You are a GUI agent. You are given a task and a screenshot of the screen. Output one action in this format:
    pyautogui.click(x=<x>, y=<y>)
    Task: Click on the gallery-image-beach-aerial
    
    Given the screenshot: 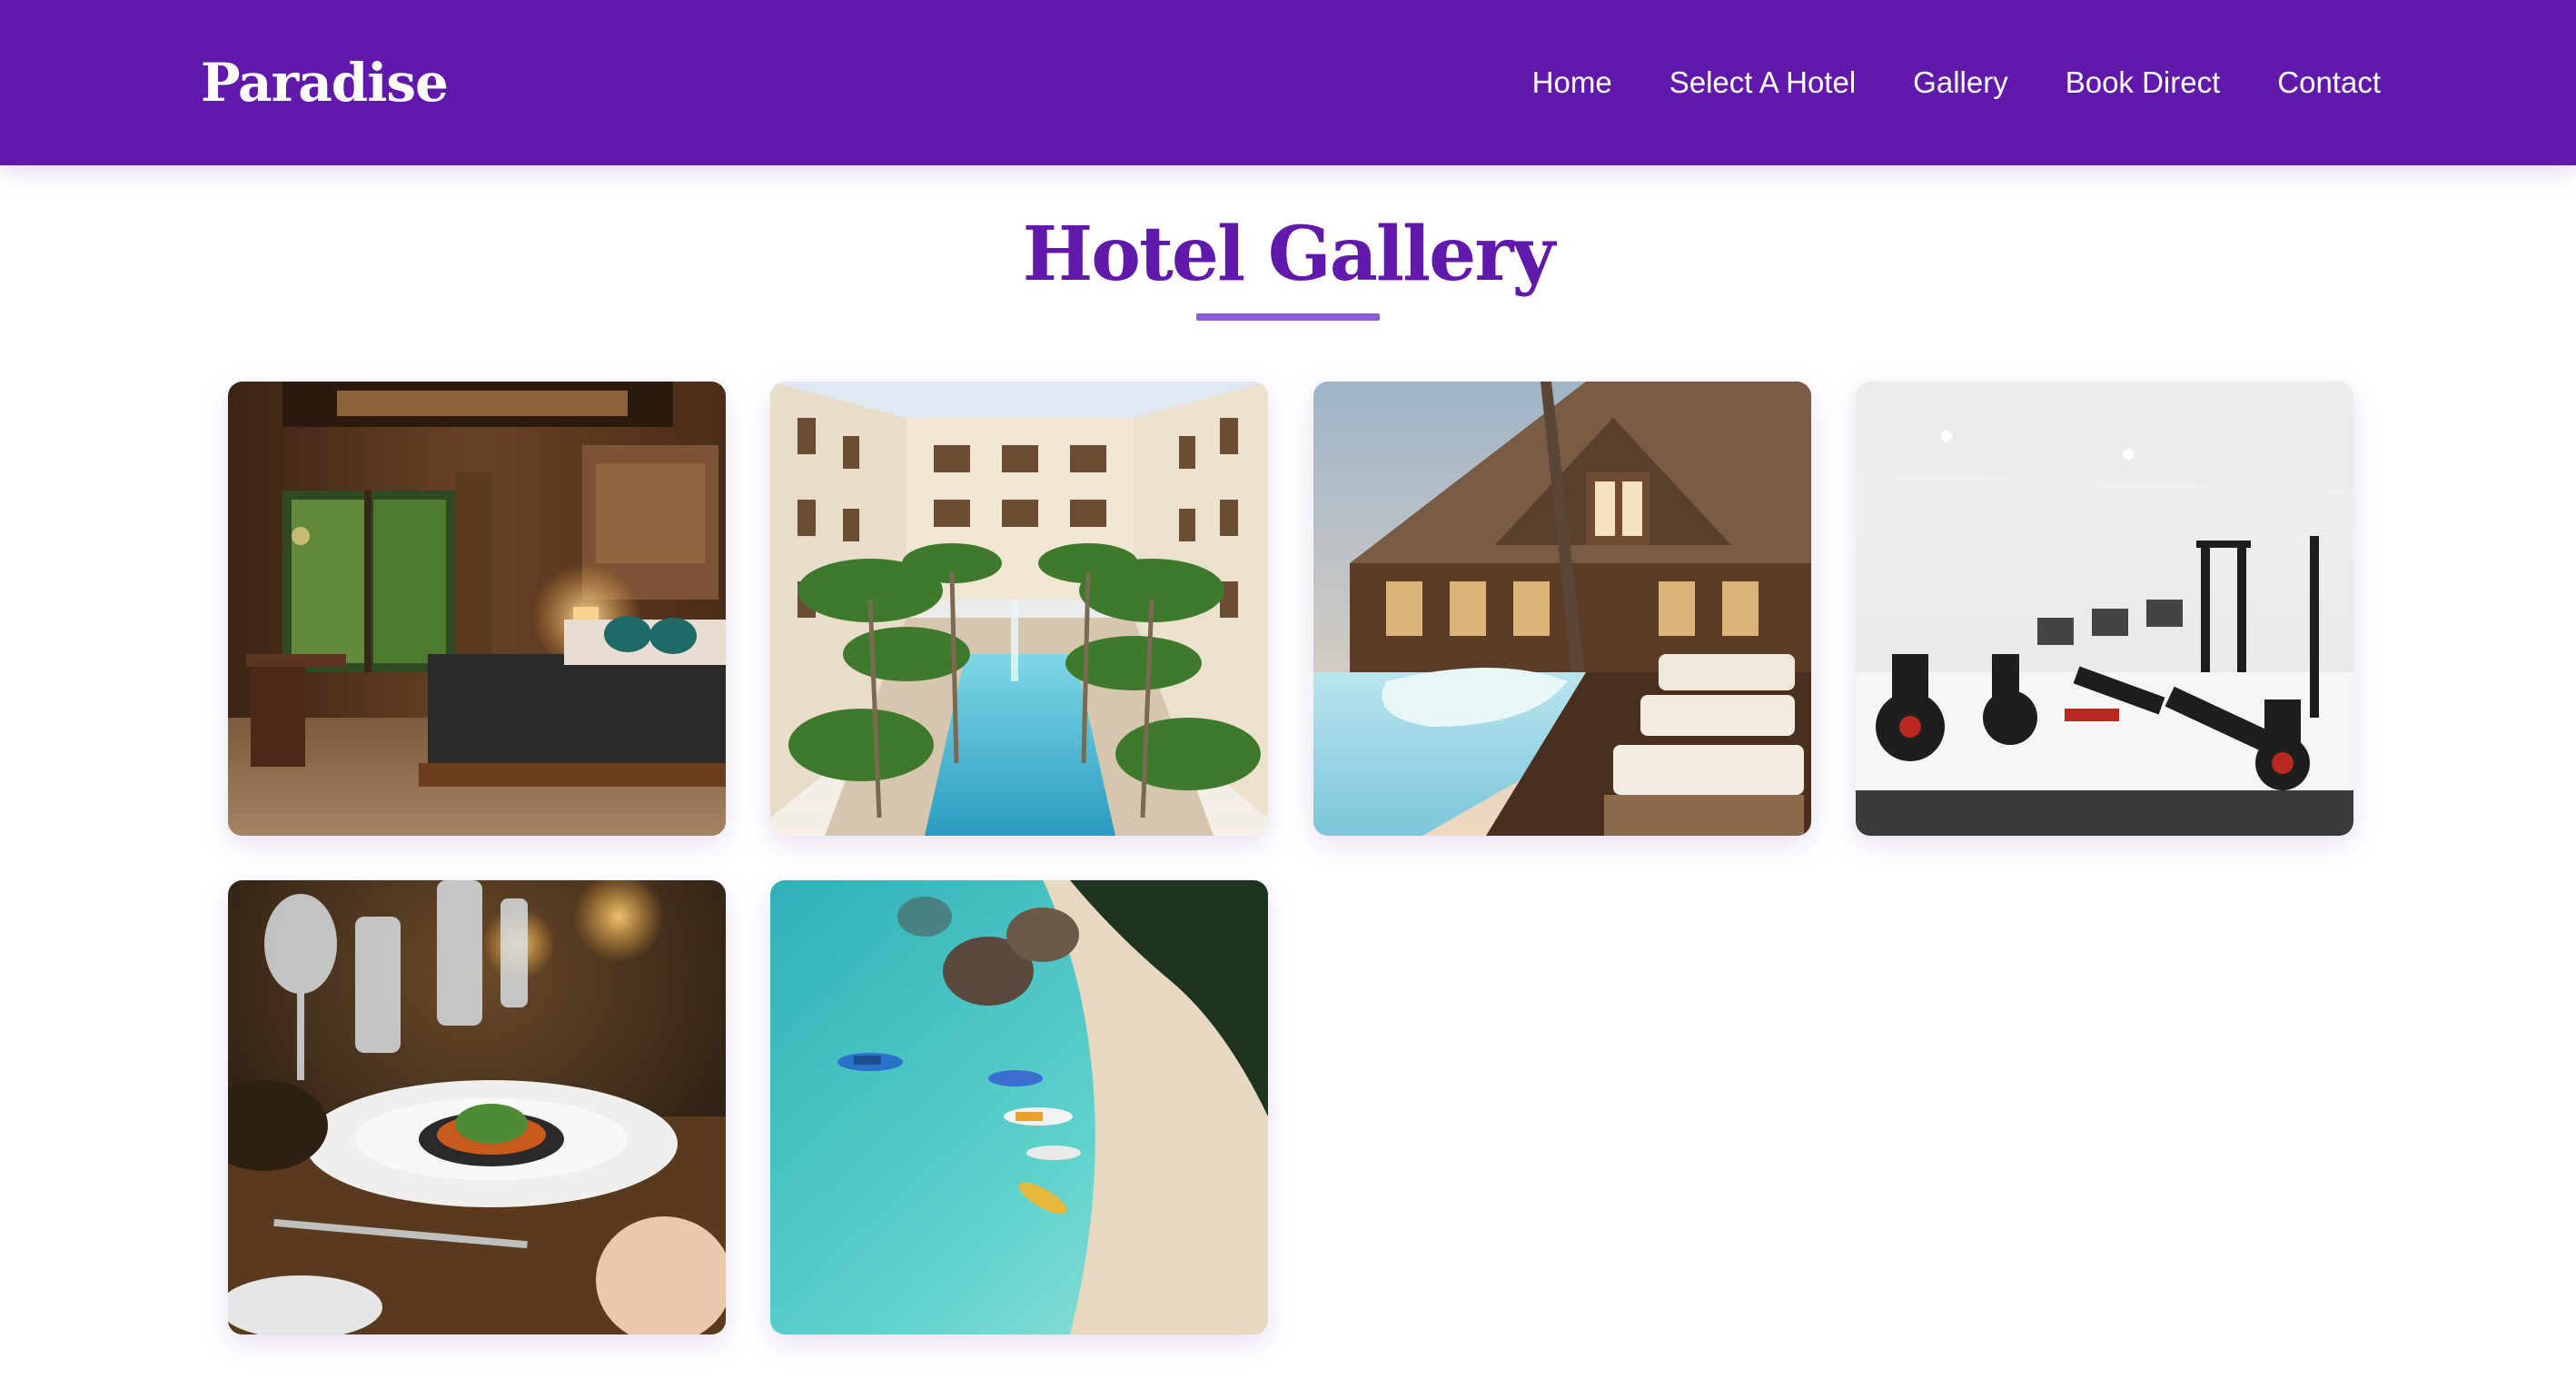 What is the action you would take?
    pyautogui.click(x=1019, y=1107)
    